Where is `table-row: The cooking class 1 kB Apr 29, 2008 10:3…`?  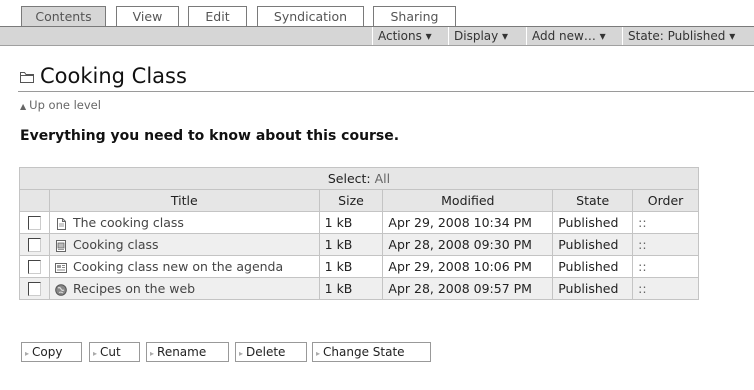
table-row: The cooking class 1 kB Apr 29, 2008 10:3… is located at coordinates (359, 222).